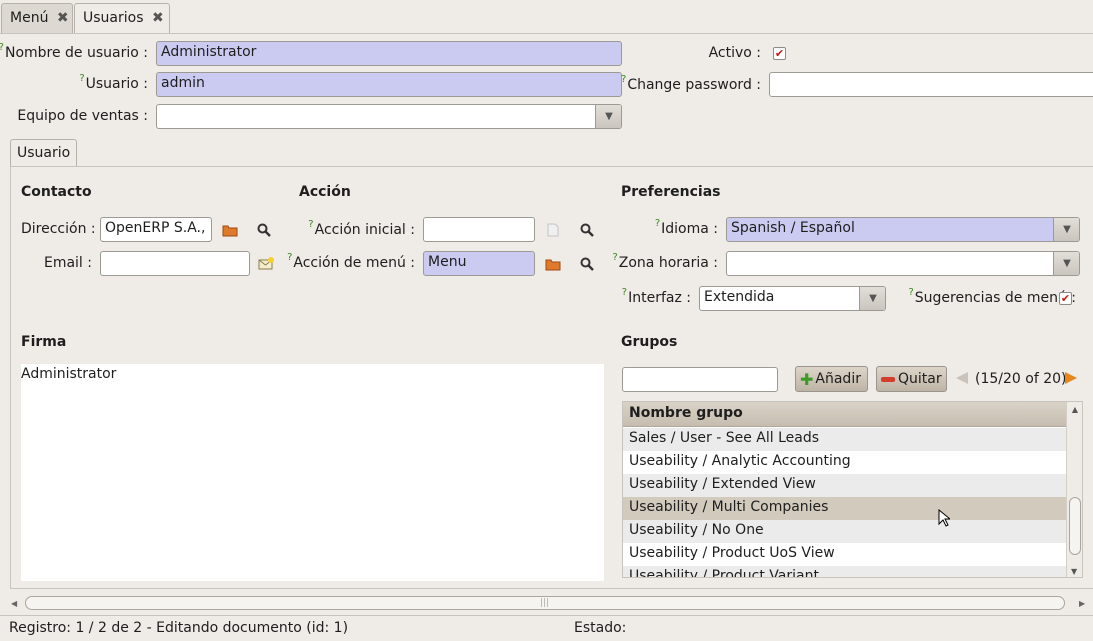 The image size is (1093, 641). I want to click on remove-group-button: Quitar, so click(911, 379).